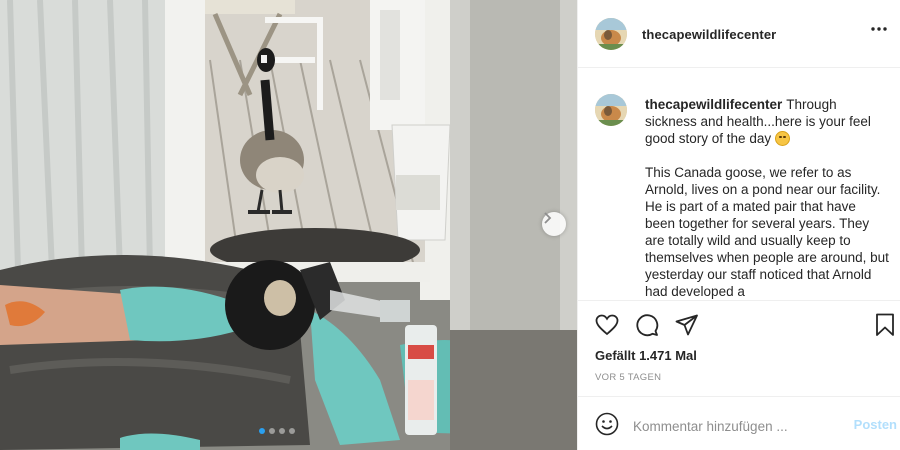 The width and height of the screenshot is (900, 450). What do you see at coordinates (709, 34) in the screenshot?
I see `header-username: thecapewildlifecenter` at bounding box center [709, 34].